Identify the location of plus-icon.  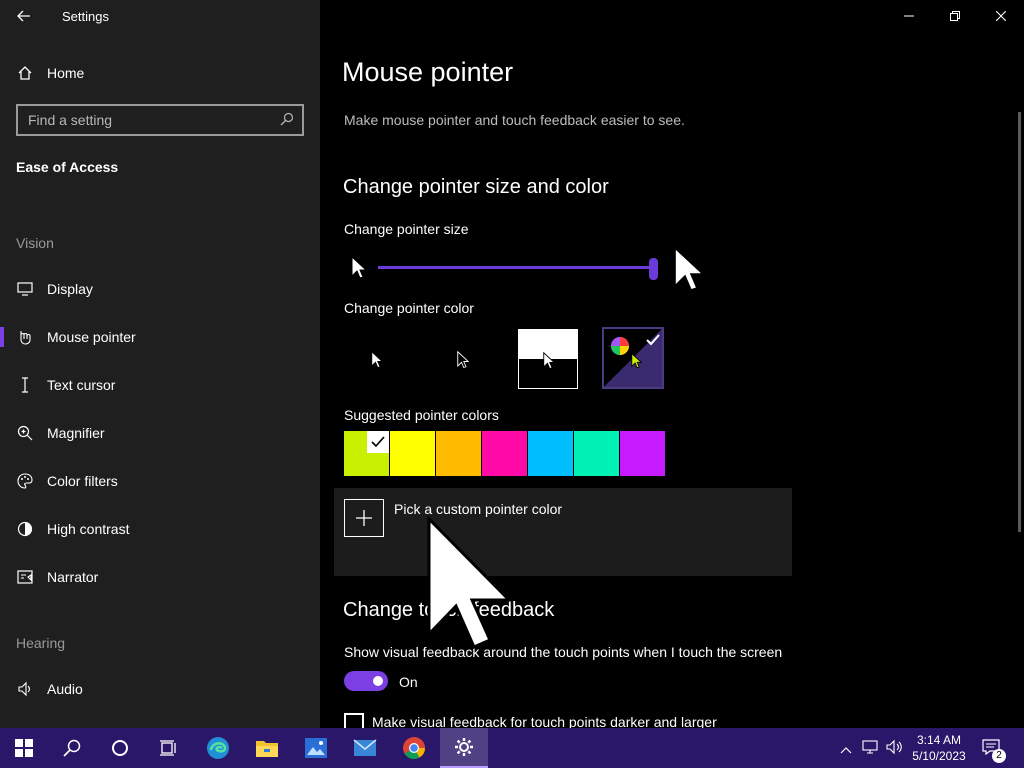
(364, 518).